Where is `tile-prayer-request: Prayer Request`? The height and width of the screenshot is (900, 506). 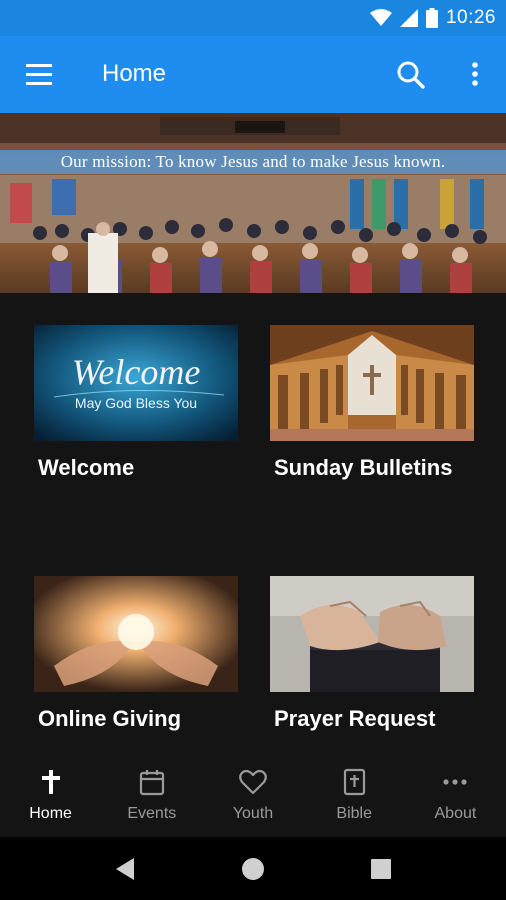 tile-prayer-request: Prayer Request is located at coordinates (387, 661).